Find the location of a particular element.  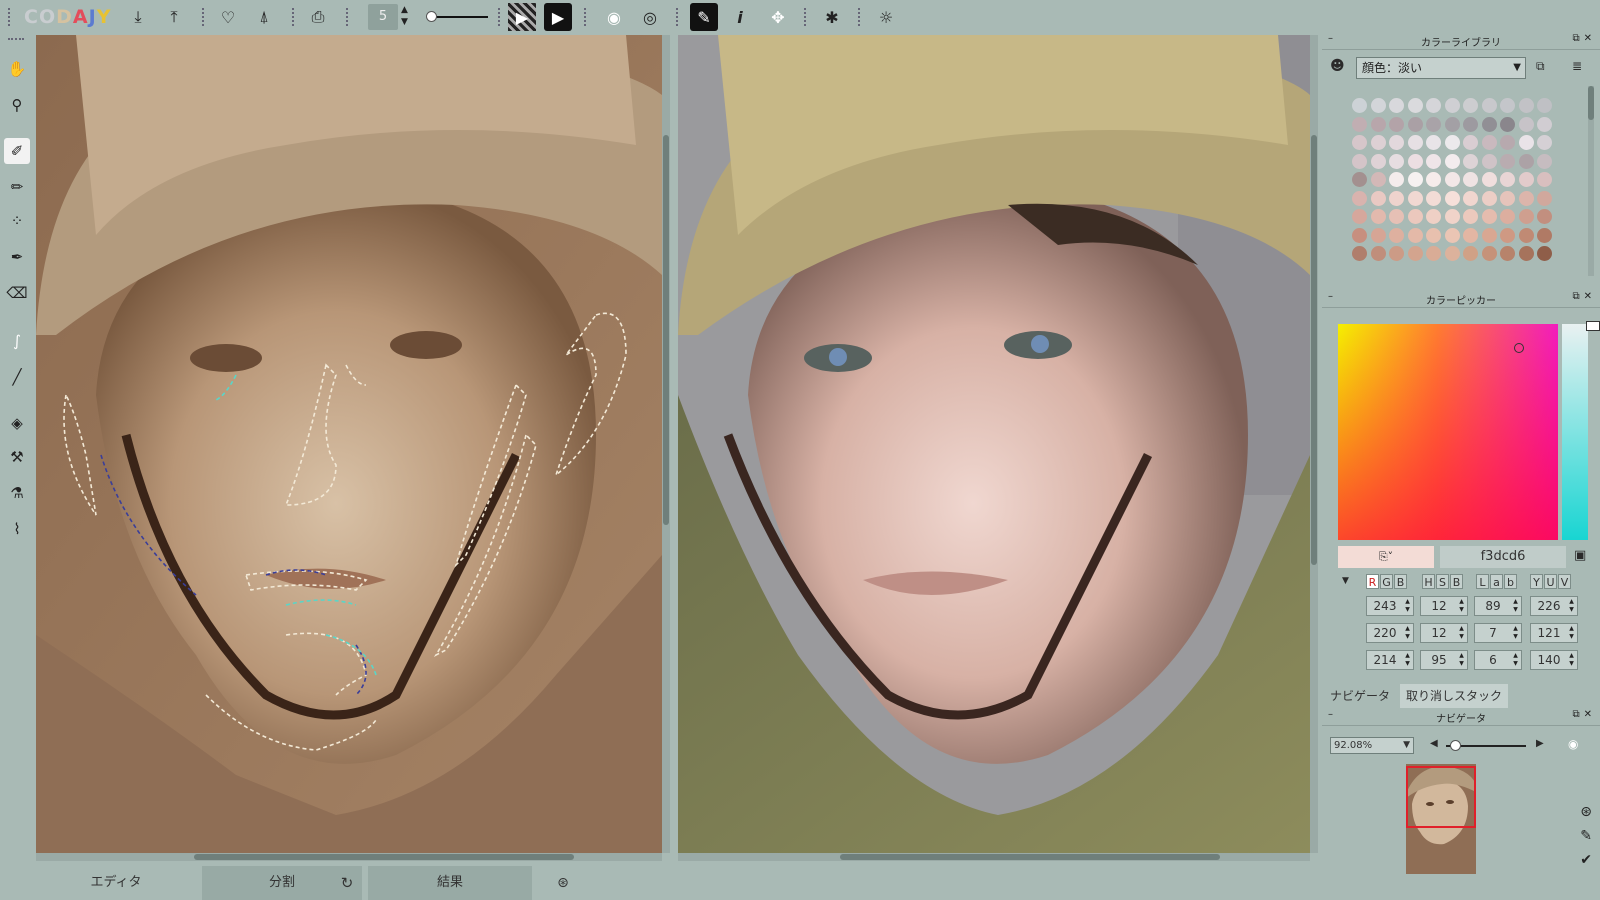

import-icon: ⤓ is located at coordinates (138, 17).